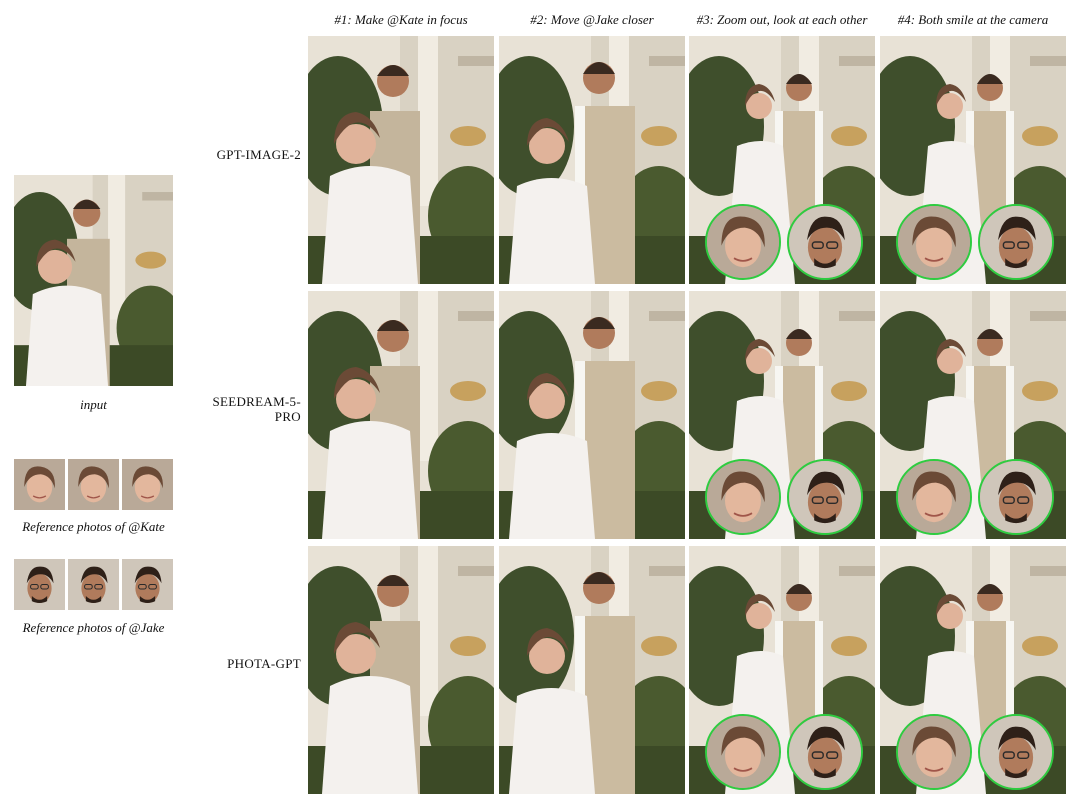 This screenshot has width=1080, height=803. Describe the element at coordinates (256, 401) in the screenshot. I see `row-label-line: SEEDREAM-5-` at that location.